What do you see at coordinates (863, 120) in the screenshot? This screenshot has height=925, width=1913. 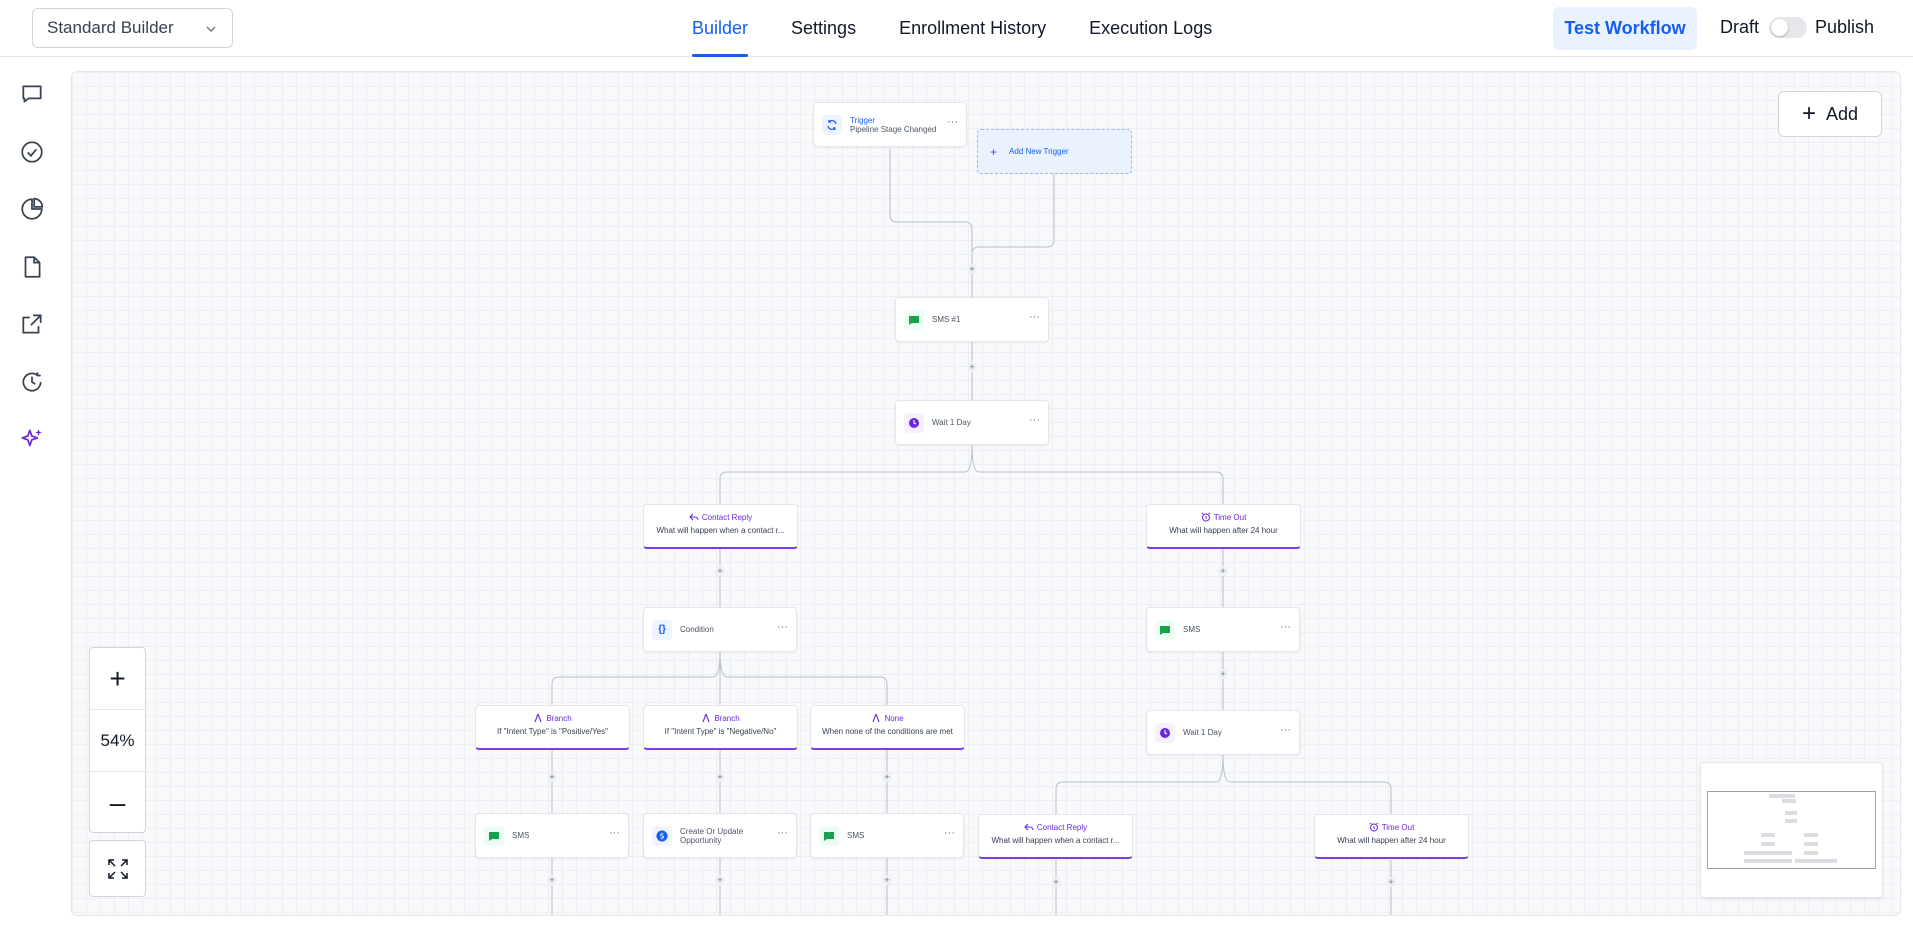 I see `trigger-title: Trigger` at bounding box center [863, 120].